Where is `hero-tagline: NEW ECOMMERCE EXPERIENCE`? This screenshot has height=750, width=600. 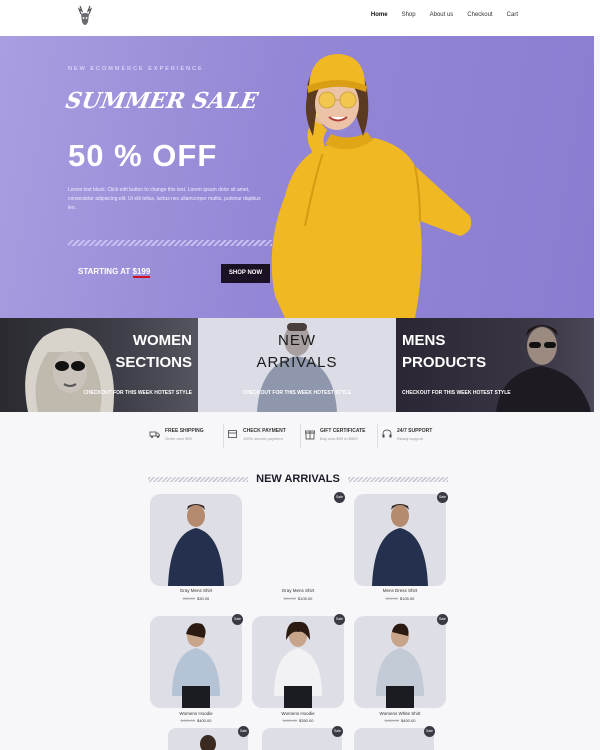 hero-tagline: NEW ECOMMERCE EXPERIENCE is located at coordinates (136, 69).